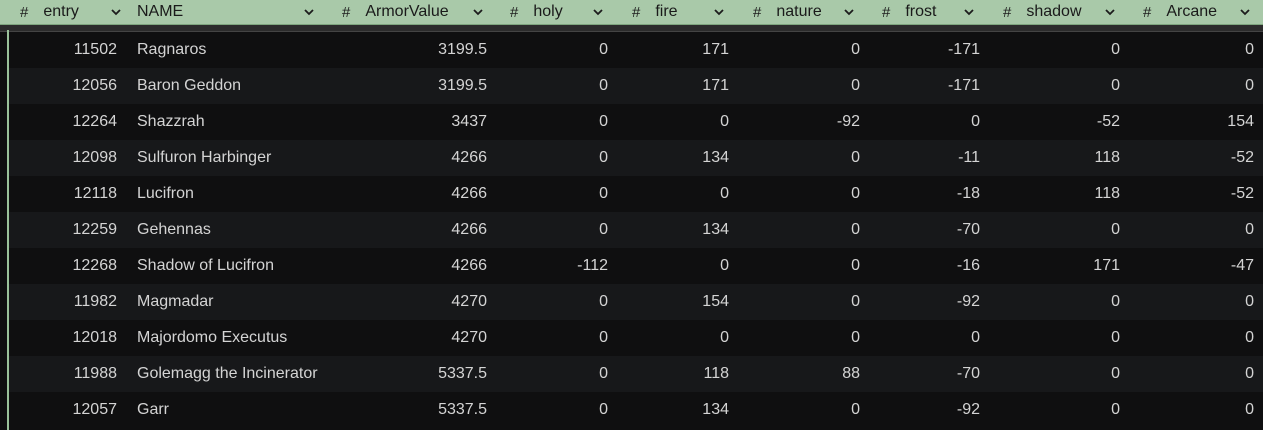 Image resolution: width=1263 pixels, height=430 pixels. Describe the element at coordinates (848, 122) in the screenshot. I see `cell-nature: -92` at that location.